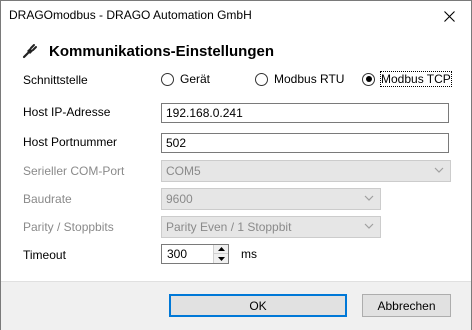 This screenshot has width=472, height=330. I want to click on host-port-label: Host Portnummer, so click(70, 142).